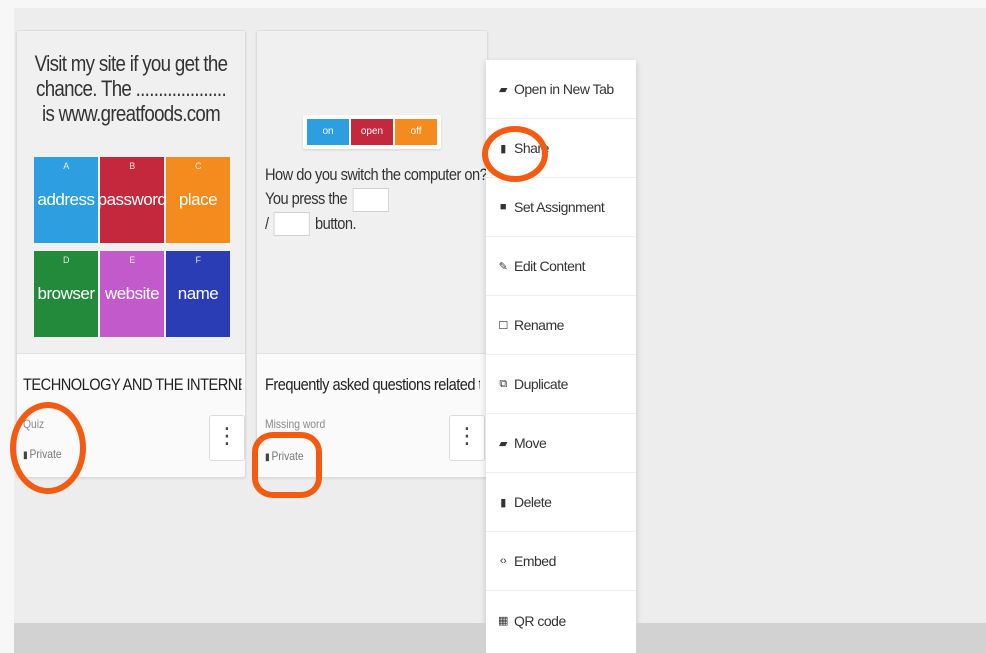  Describe the element at coordinates (515, 154) in the screenshot. I see `annotation-circle-share` at that location.